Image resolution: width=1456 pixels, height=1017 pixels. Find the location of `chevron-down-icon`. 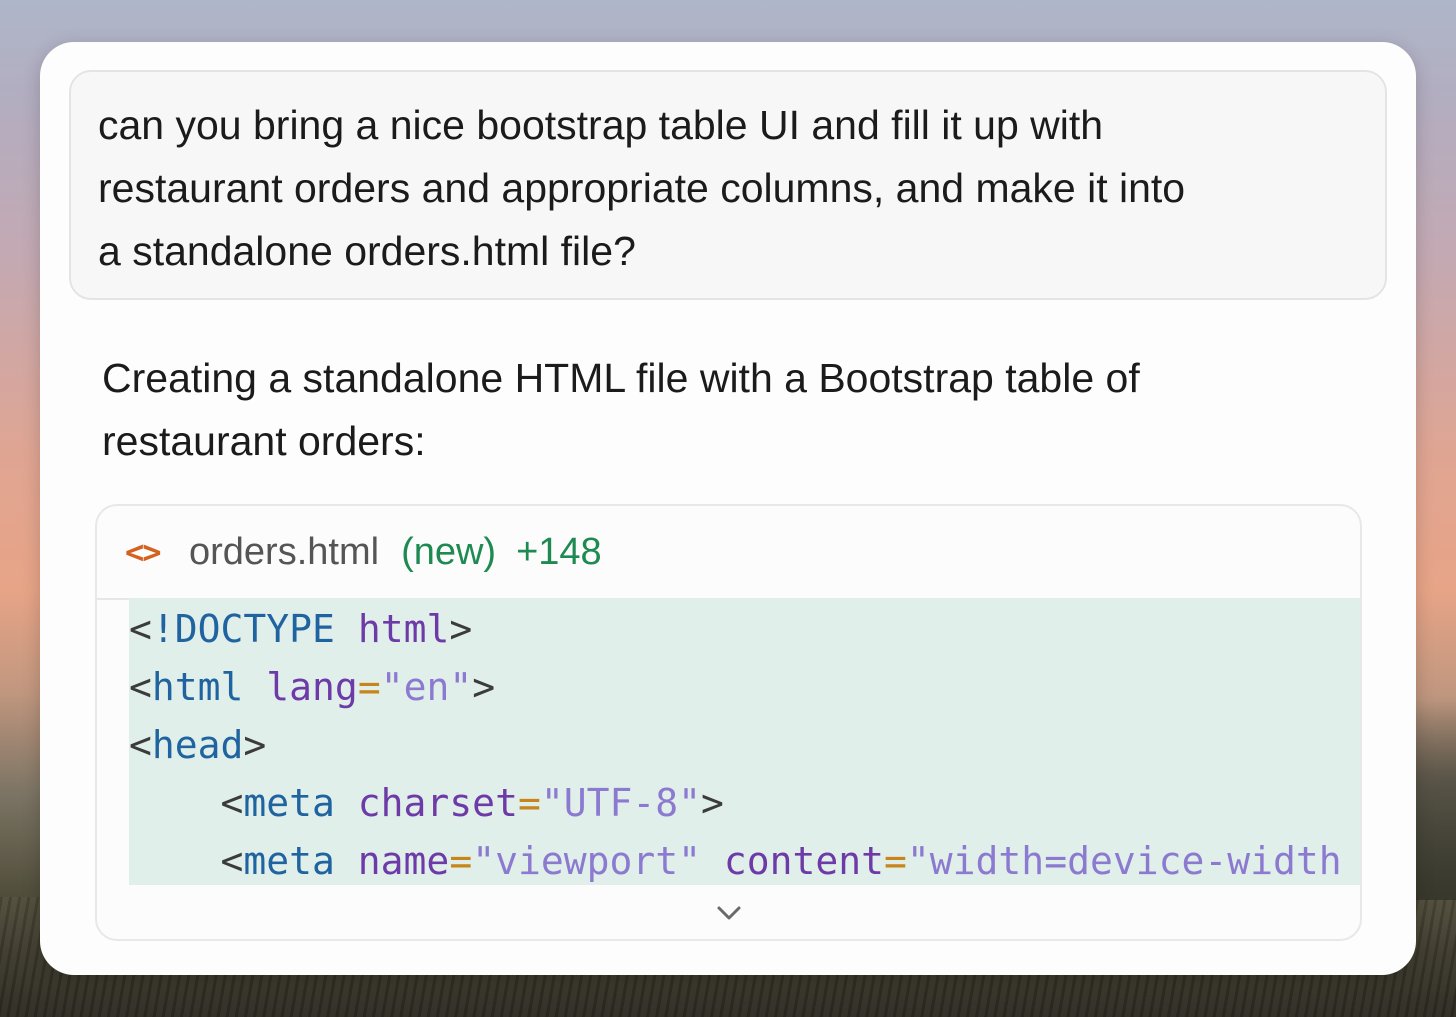

chevron-down-icon is located at coordinates (729, 913).